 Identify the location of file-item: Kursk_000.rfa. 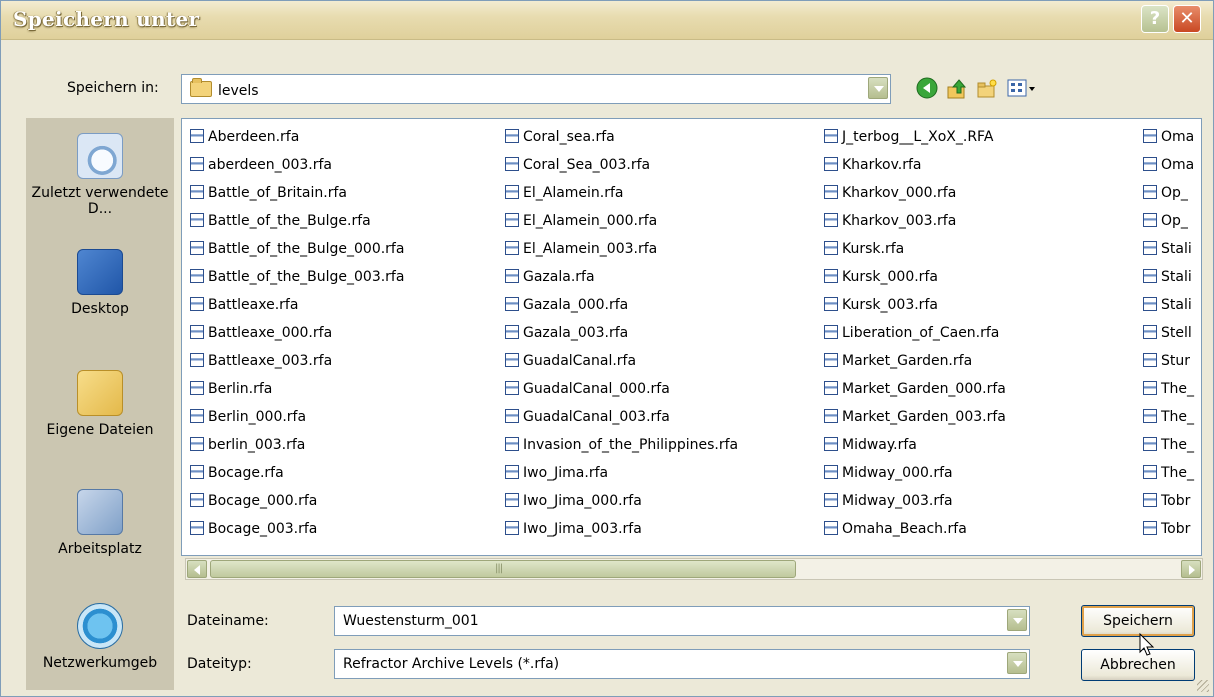
(915, 277).